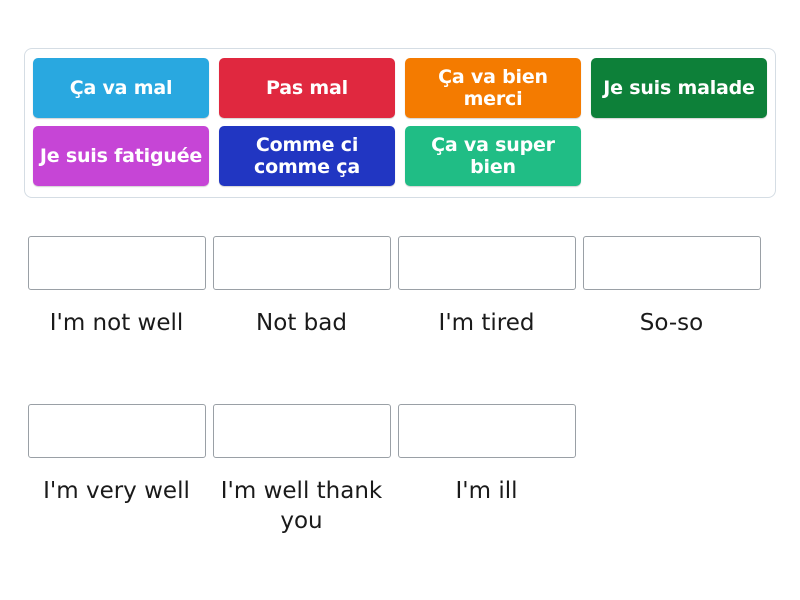 Image resolution: width=800 pixels, height=600 pixels. What do you see at coordinates (671, 263) in the screenshot?
I see `dropzone-so-so` at bounding box center [671, 263].